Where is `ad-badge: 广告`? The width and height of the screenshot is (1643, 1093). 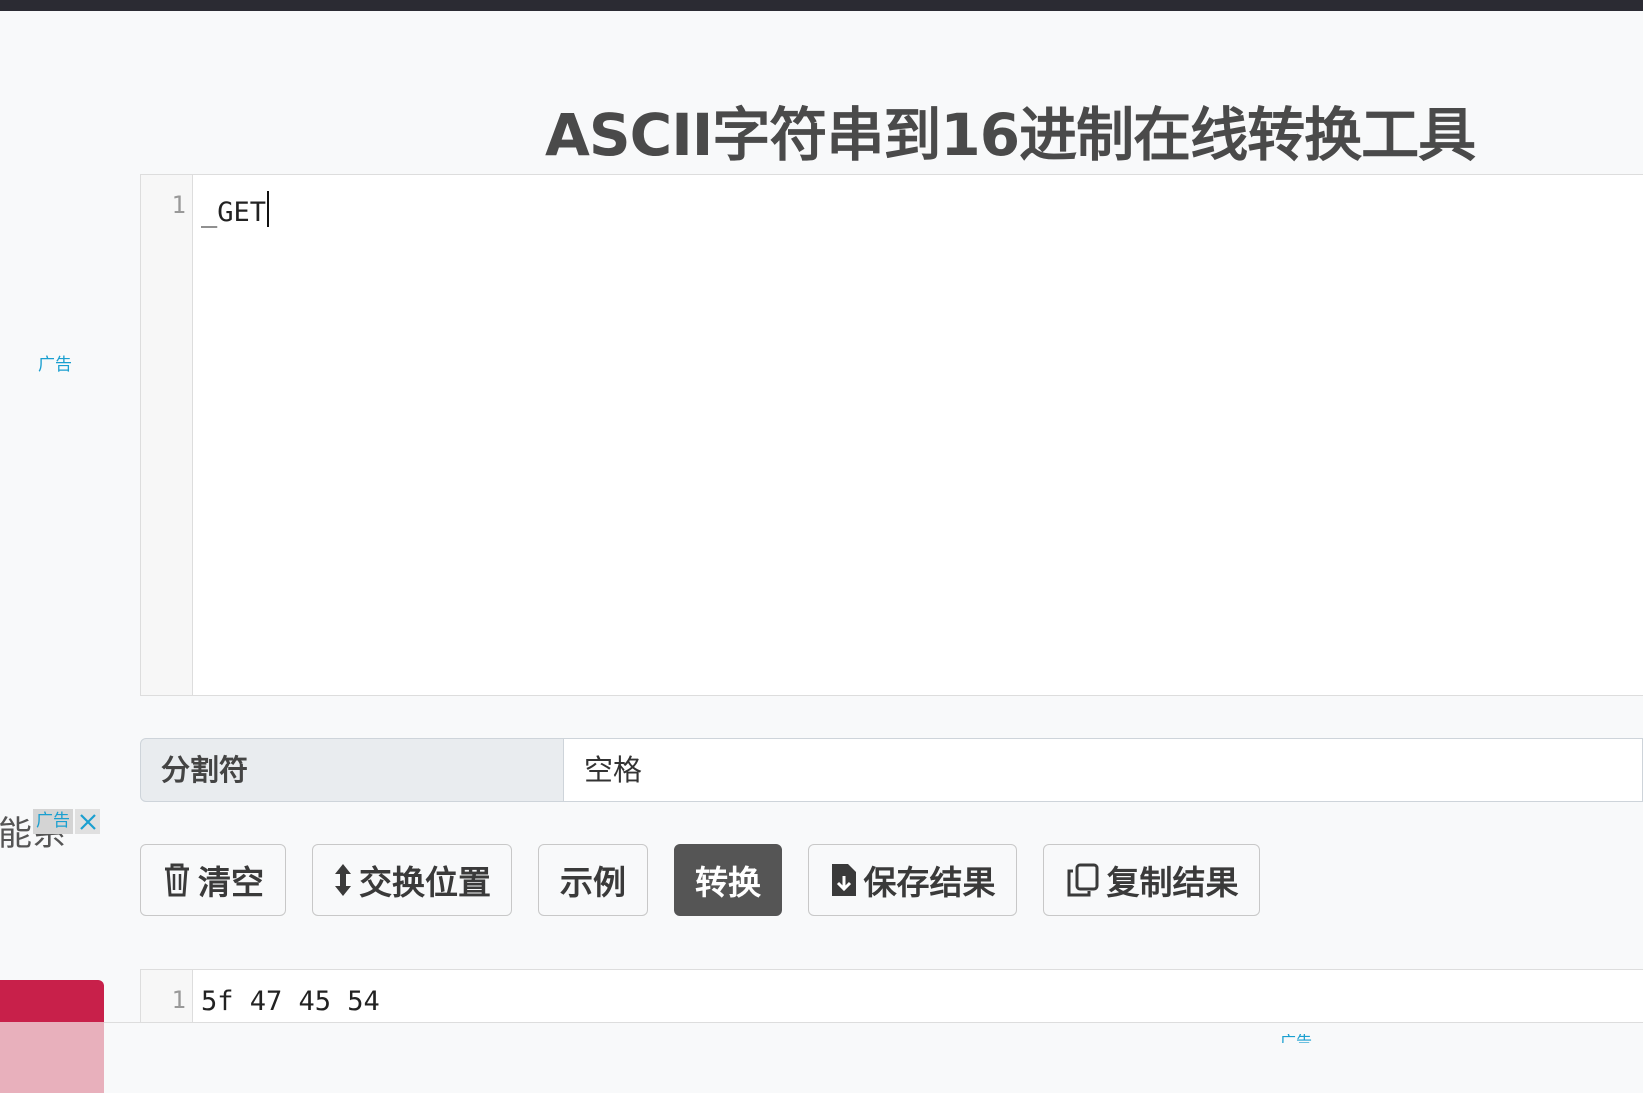
ad-badge: 广告 is located at coordinates (66, 821).